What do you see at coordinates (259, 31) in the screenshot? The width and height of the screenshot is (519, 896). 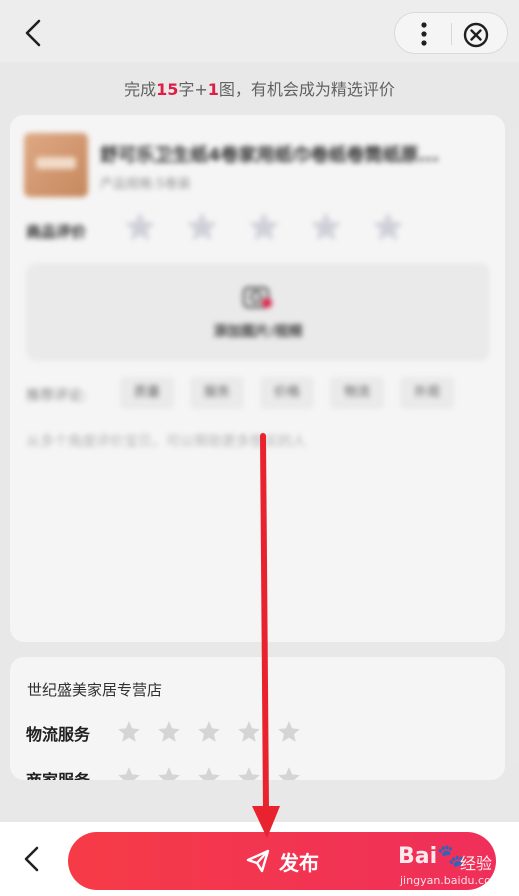 I see `top-bar` at bounding box center [259, 31].